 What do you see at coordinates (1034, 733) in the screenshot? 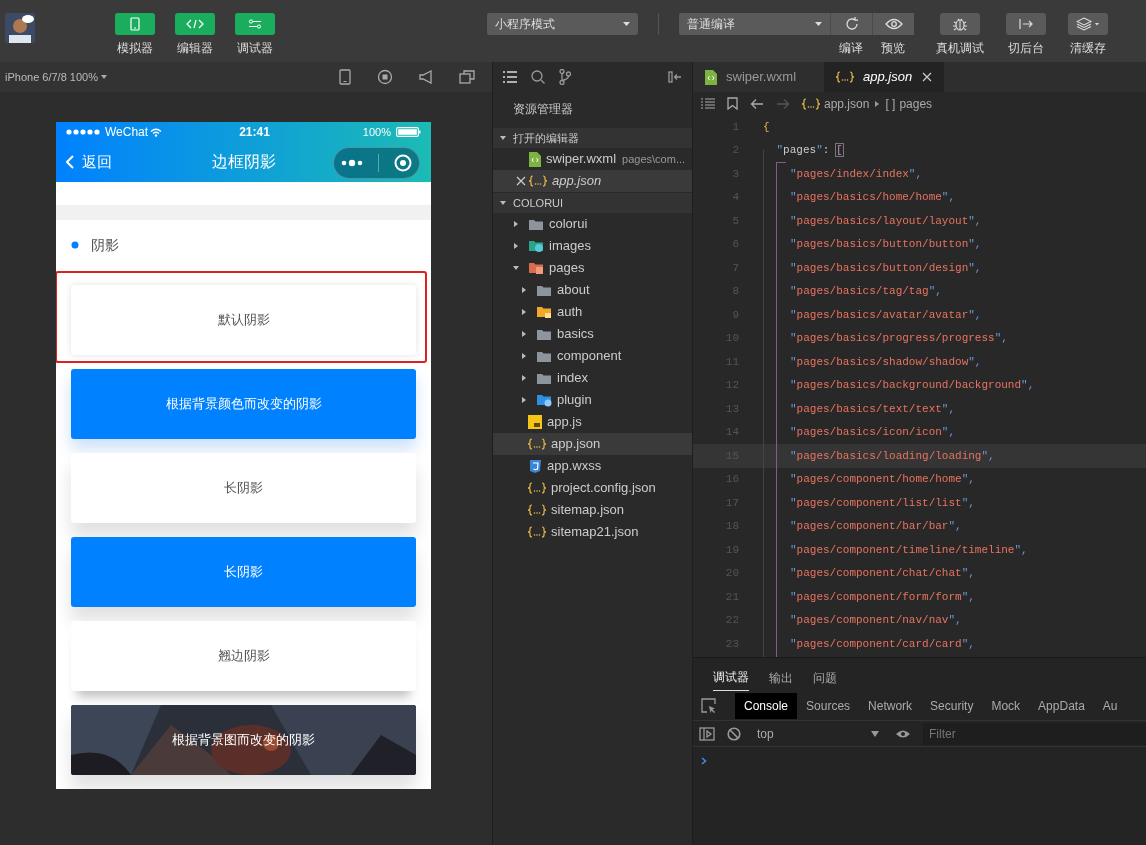
I see `filter-field: Filter` at bounding box center [1034, 733].